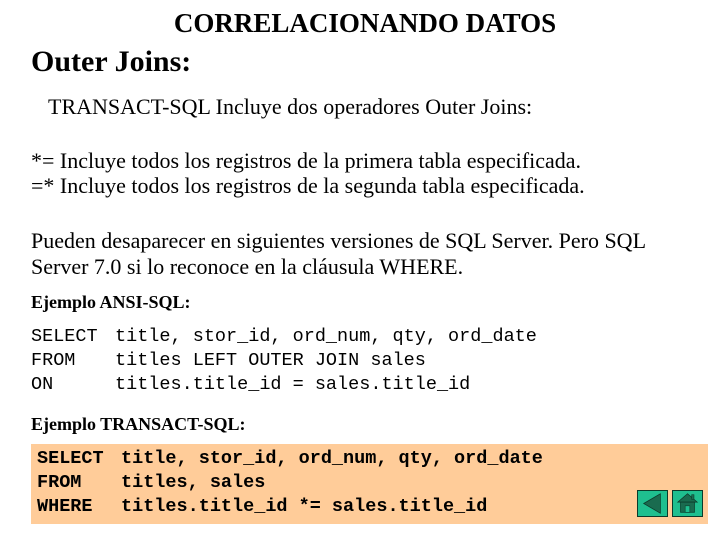 The width and height of the screenshot is (720, 540). What do you see at coordinates (270, 360) in the screenshot?
I see `sql-clause: titles LEFT OUTER JOIN sales` at bounding box center [270, 360].